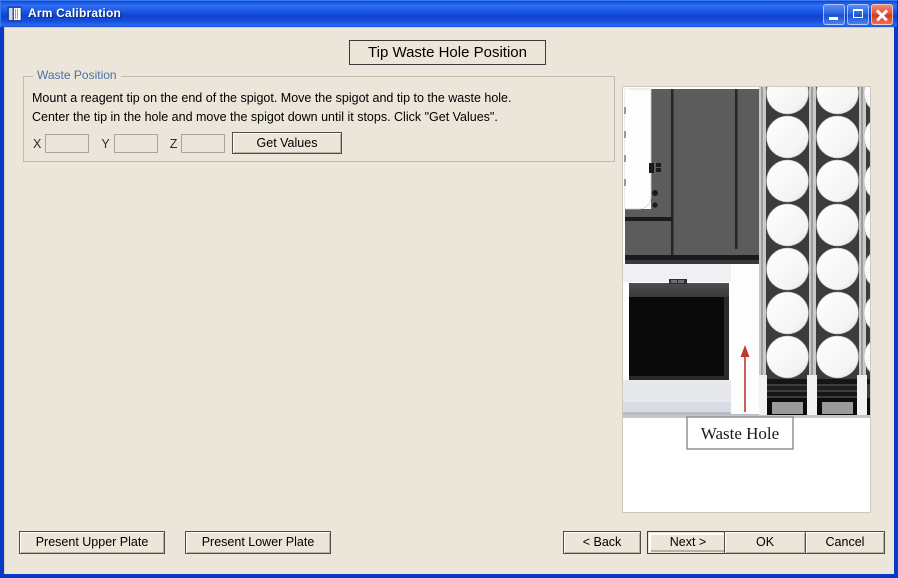 The height and width of the screenshot is (578, 898). What do you see at coordinates (765, 542) in the screenshot?
I see `ok-button: OK` at bounding box center [765, 542].